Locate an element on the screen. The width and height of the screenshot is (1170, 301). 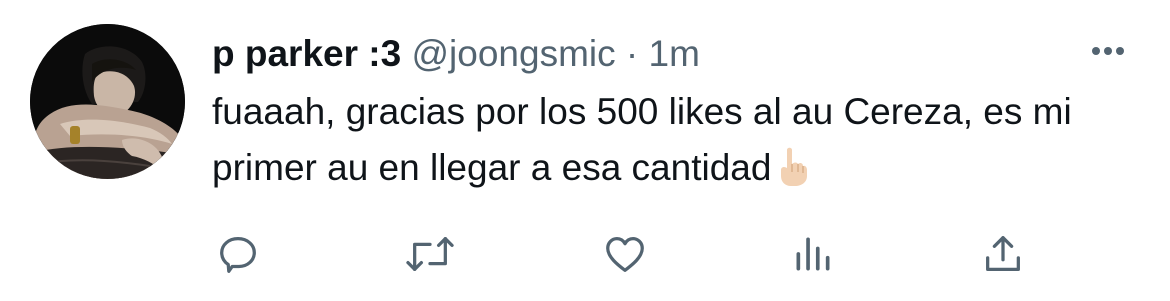
avatar is located at coordinates (107, 101).